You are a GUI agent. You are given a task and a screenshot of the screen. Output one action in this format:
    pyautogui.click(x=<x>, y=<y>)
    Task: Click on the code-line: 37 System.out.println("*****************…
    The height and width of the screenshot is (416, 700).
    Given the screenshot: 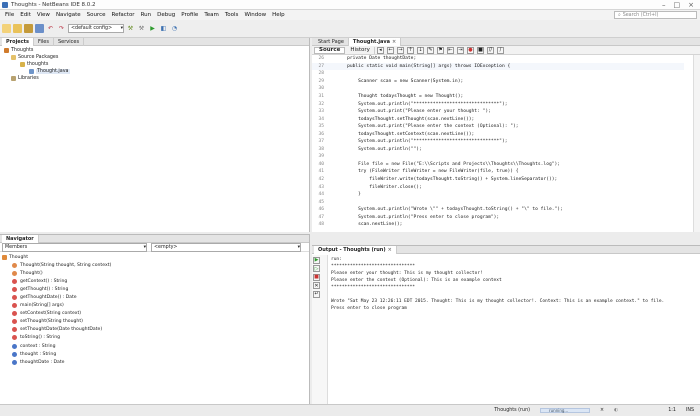 What is the action you would take?
    pyautogui.click(x=498, y=142)
    